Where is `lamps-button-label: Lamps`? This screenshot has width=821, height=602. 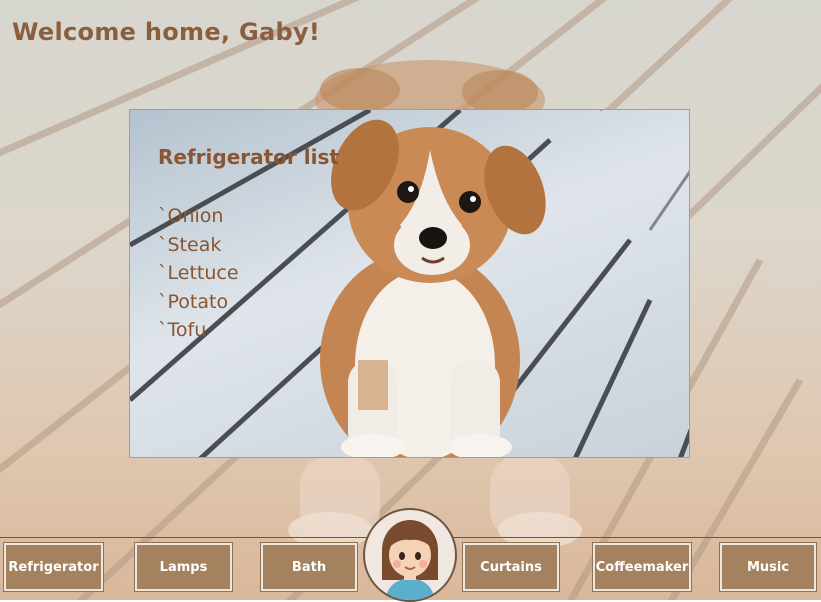
lamps-button-label: Lamps is located at coordinates (183, 567).